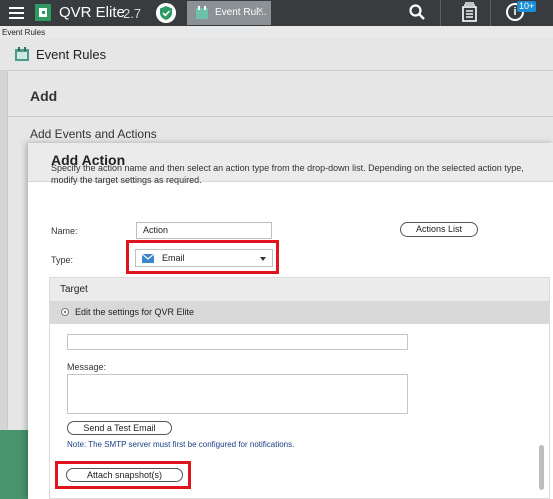 This screenshot has width=553, height=499. Describe the element at coordinates (71, 54) in the screenshot. I see `page-title: Event Rules` at that location.